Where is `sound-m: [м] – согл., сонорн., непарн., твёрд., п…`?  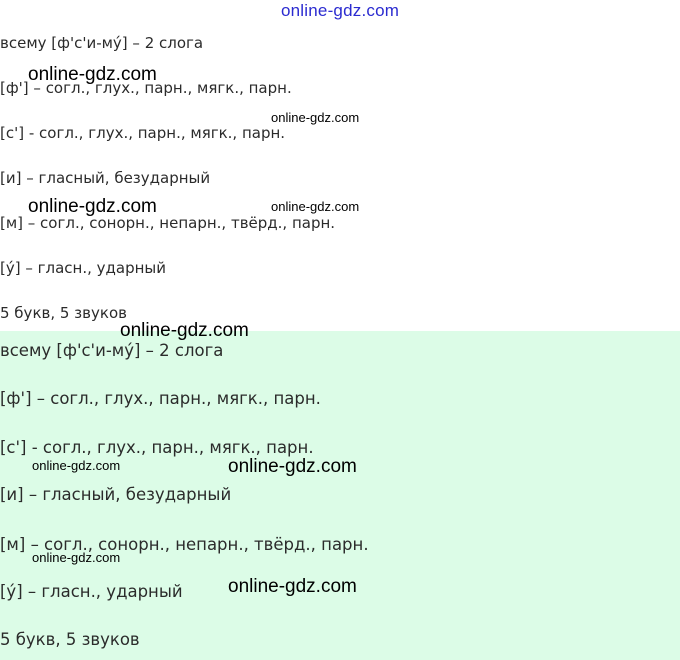 sound-m: [м] – согл., сонорн., непарн., твёрд., п… is located at coordinates (168, 223).